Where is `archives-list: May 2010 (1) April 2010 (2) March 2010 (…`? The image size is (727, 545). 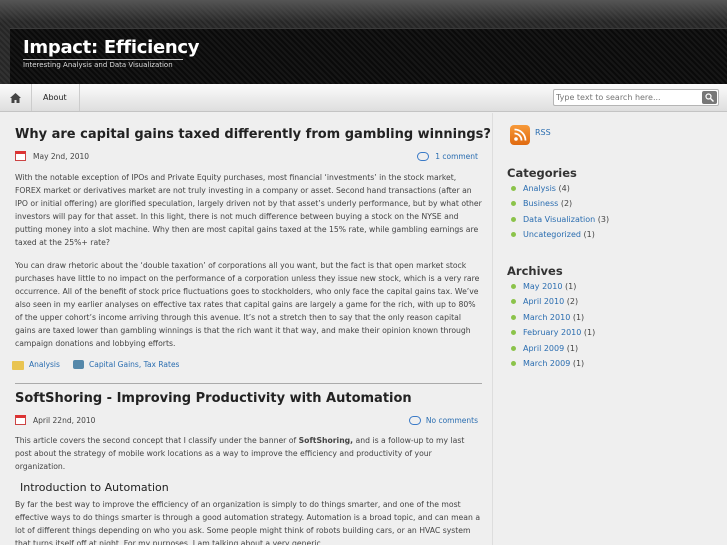
archives-list: May 2010 (1) April 2010 (2) March 2010 (… is located at coordinates (553, 325).